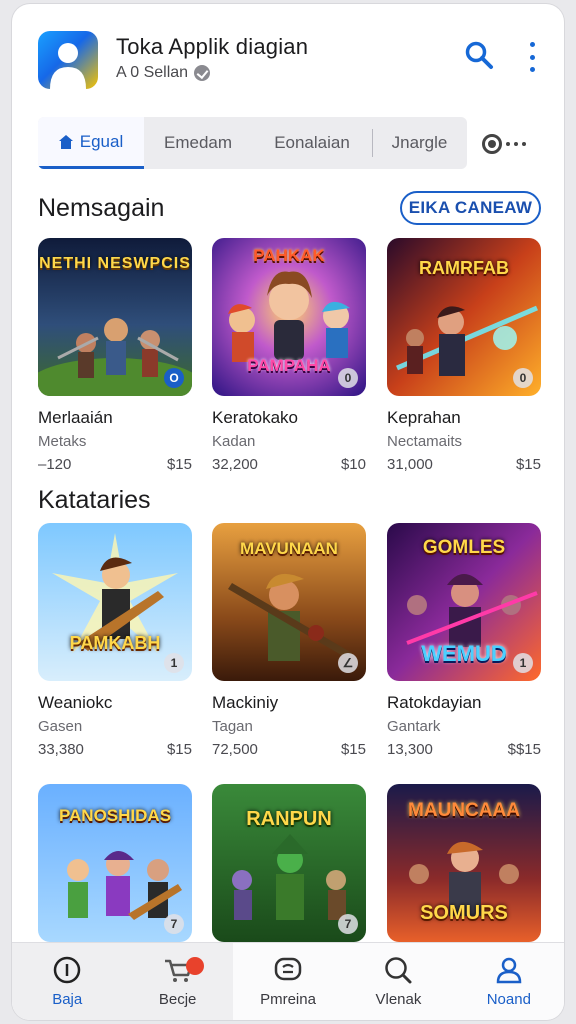 The width and height of the screenshot is (576, 1024). Describe the element at coordinates (532, 44) in the screenshot. I see `more-vertical-icon` at that location.